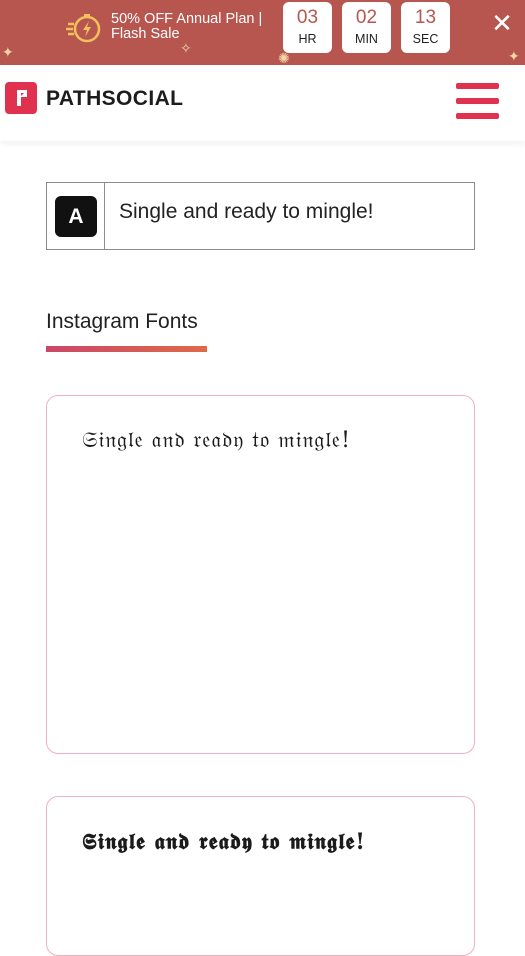 This screenshot has height=956, width=525. What do you see at coordinates (307, 39) in the screenshot?
I see `timer-hours-unit: HR` at bounding box center [307, 39].